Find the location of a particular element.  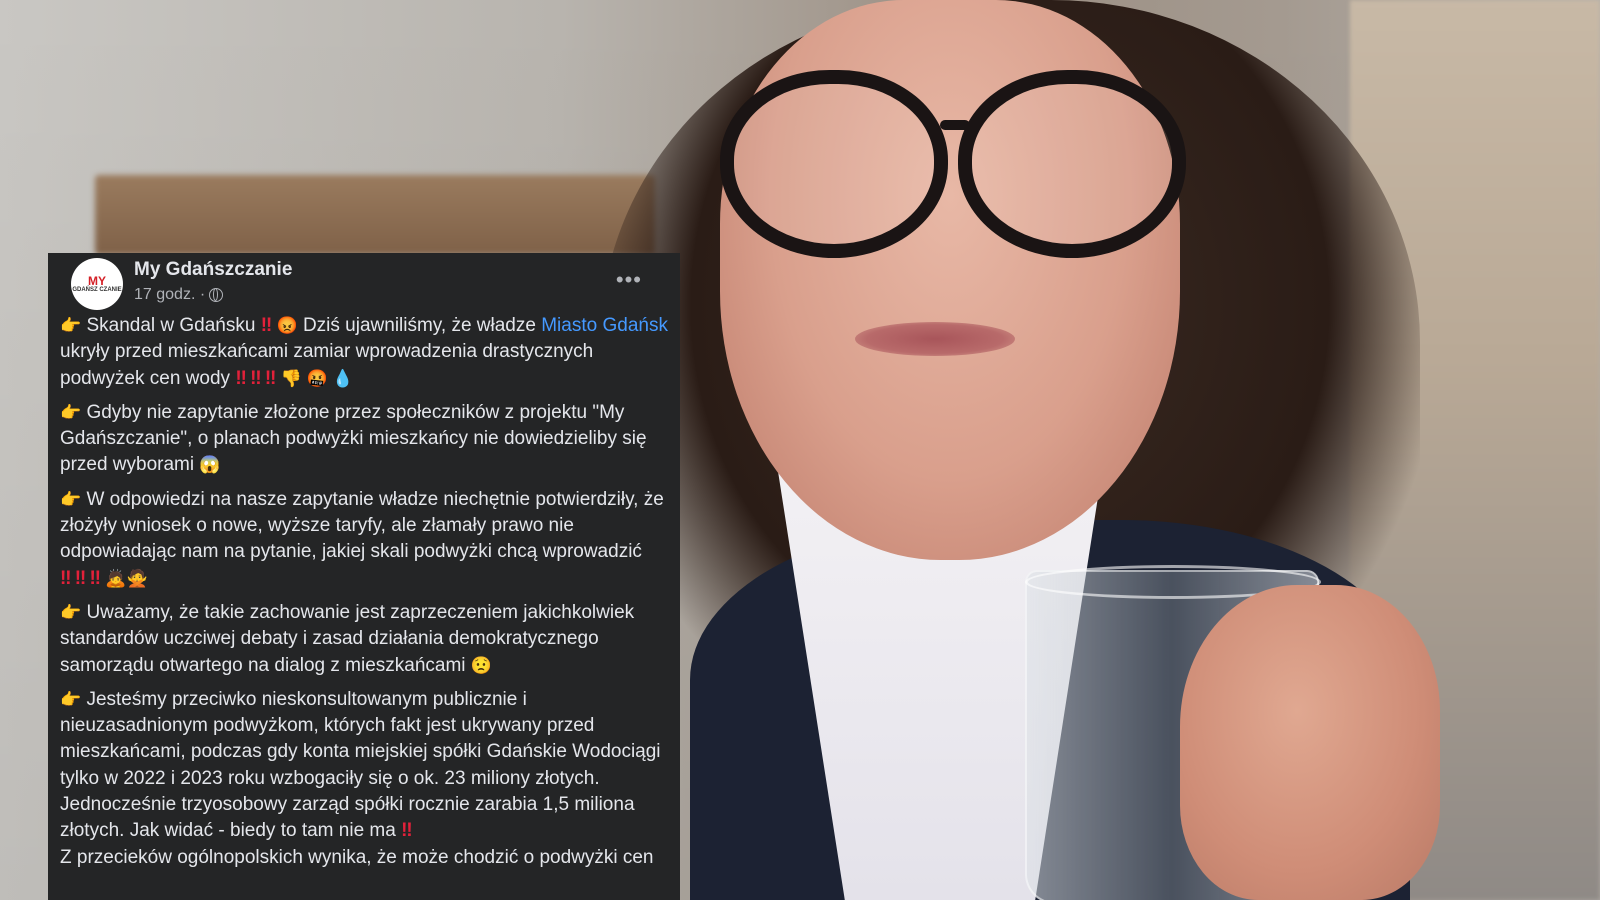

glasses-bridge is located at coordinates (955, 125).